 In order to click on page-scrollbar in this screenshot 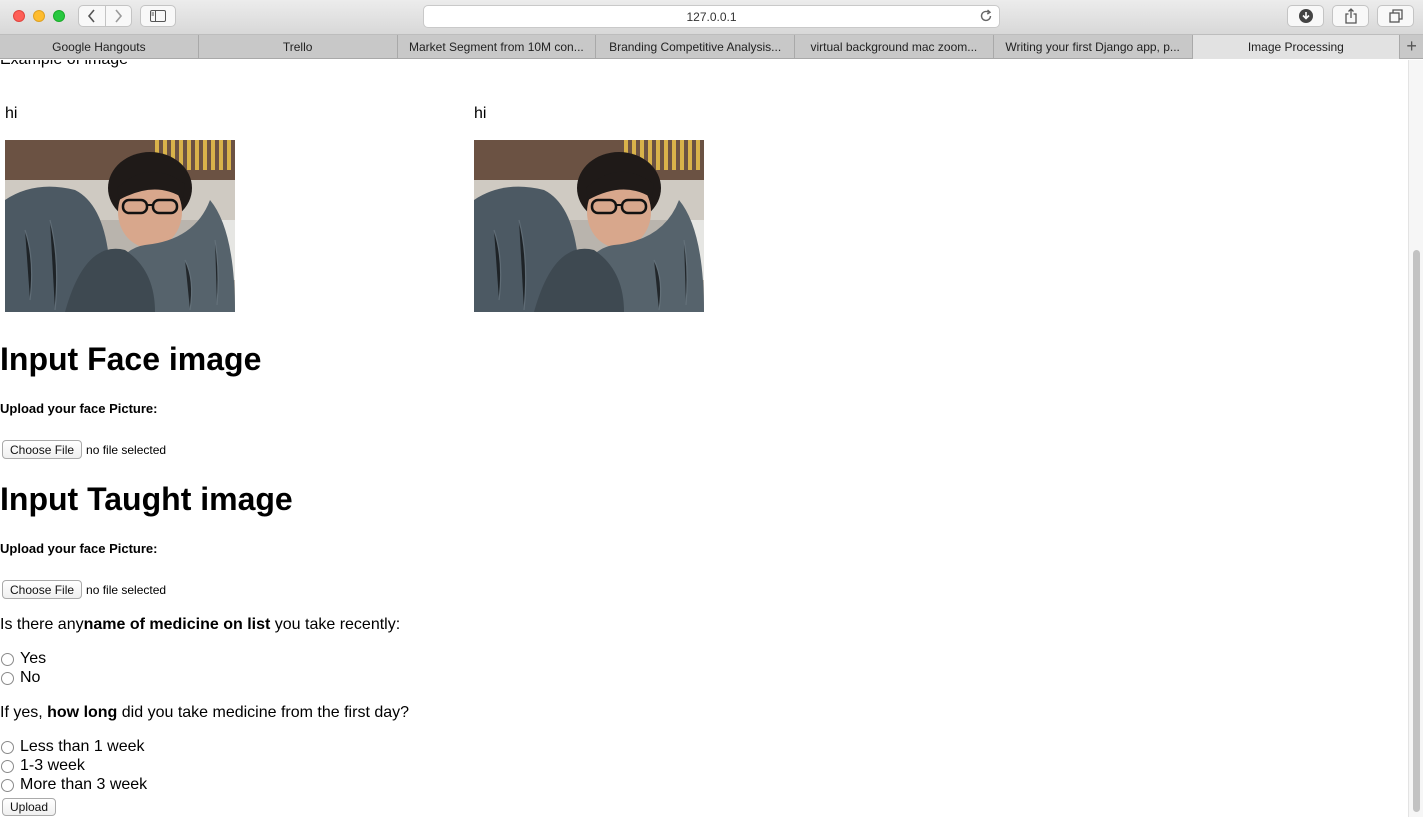, I will do `click(1415, 438)`.